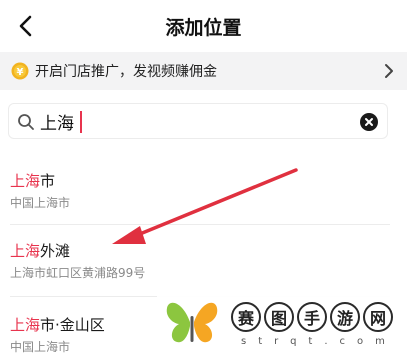 Image resolution: width=407 pixels, height=356 pixels. I want to click on page-title: 添加位置, so click(203, 28).